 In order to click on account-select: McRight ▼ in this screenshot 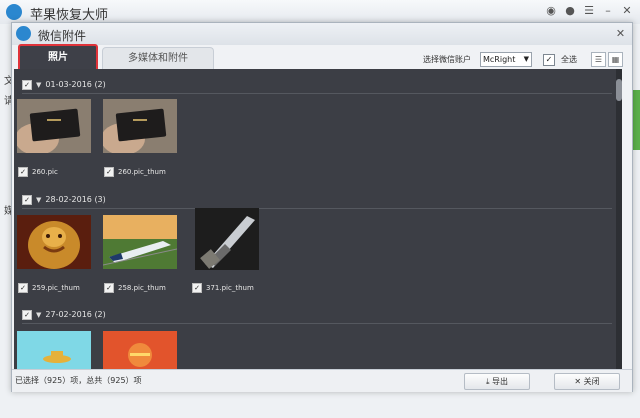, I will do `click(506, 59)`.